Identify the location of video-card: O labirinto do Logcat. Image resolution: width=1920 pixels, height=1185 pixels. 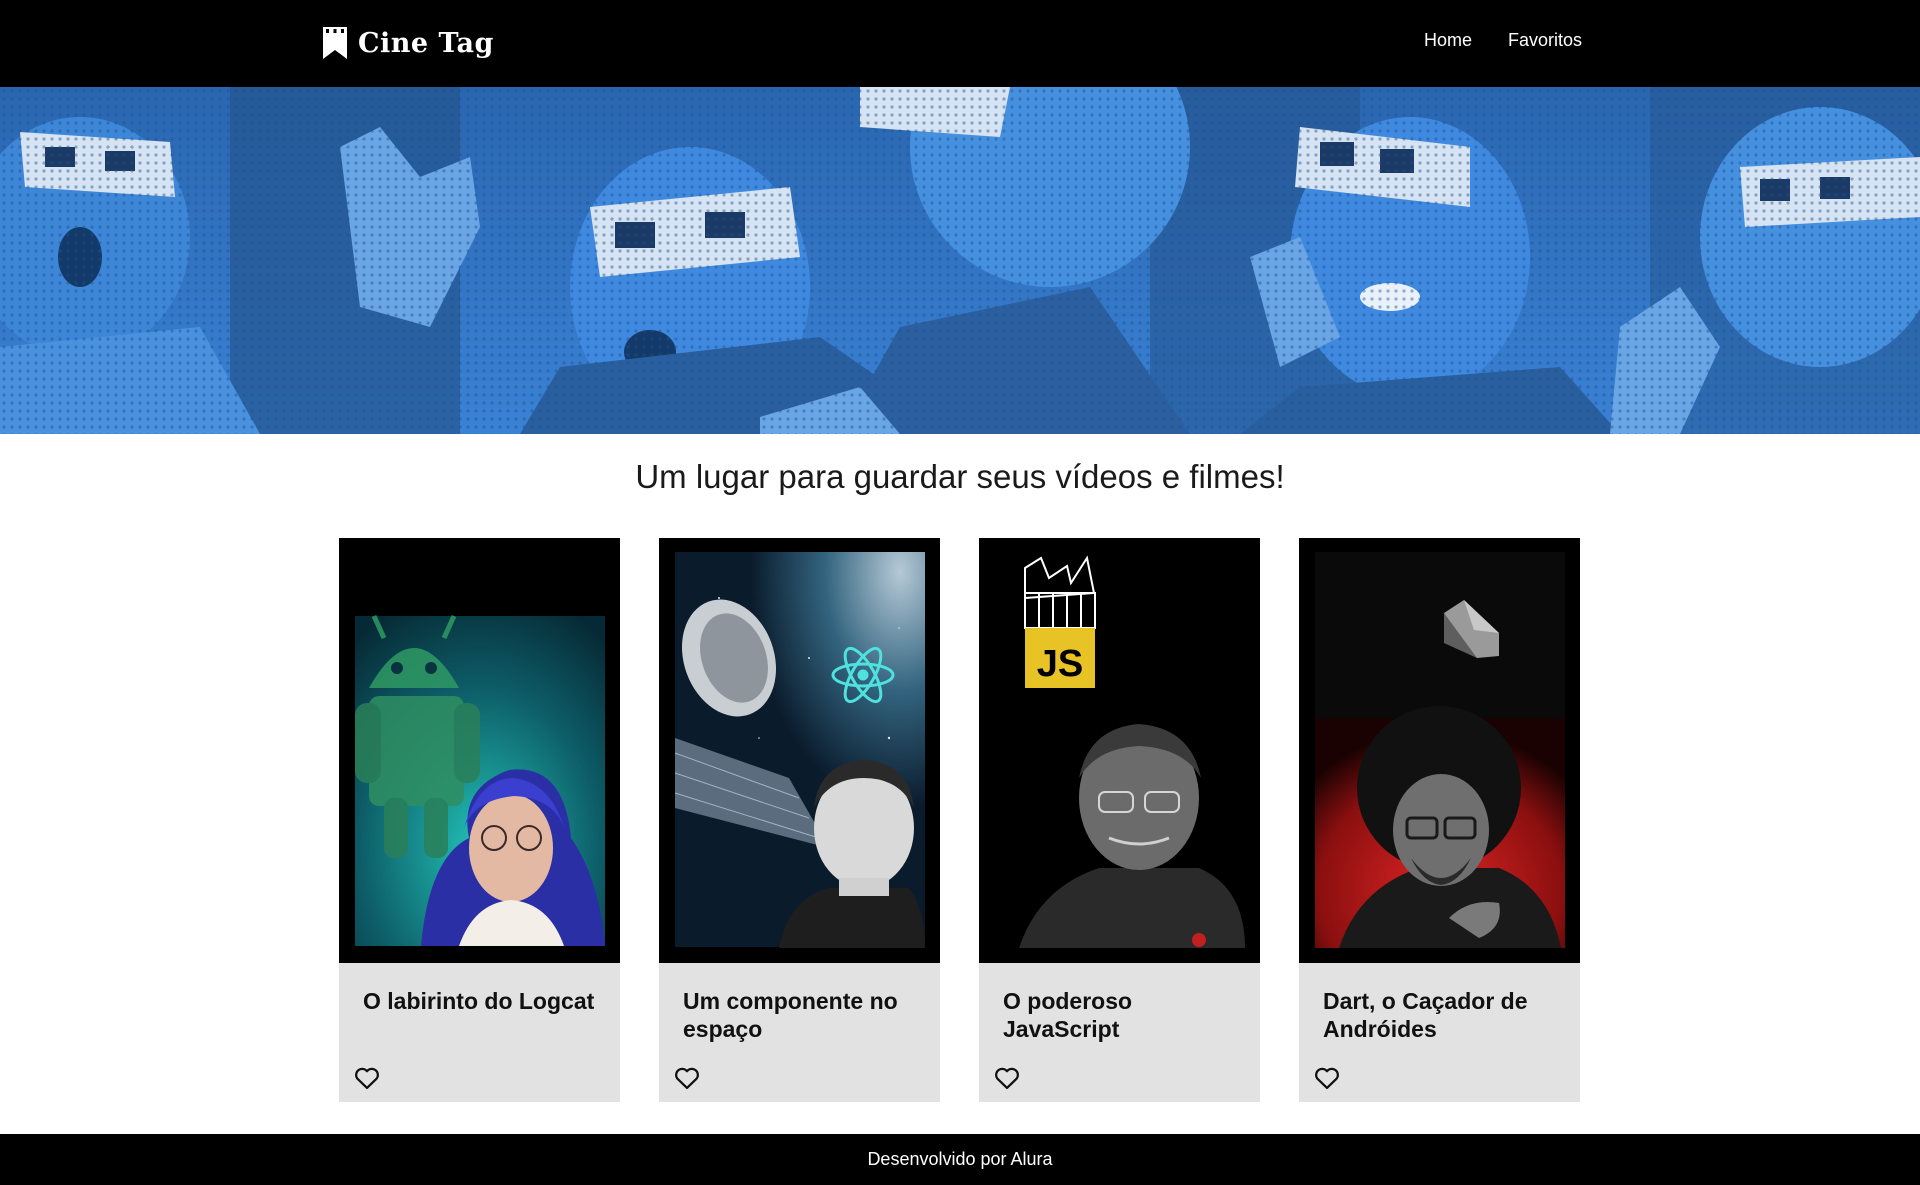
(479, 820).